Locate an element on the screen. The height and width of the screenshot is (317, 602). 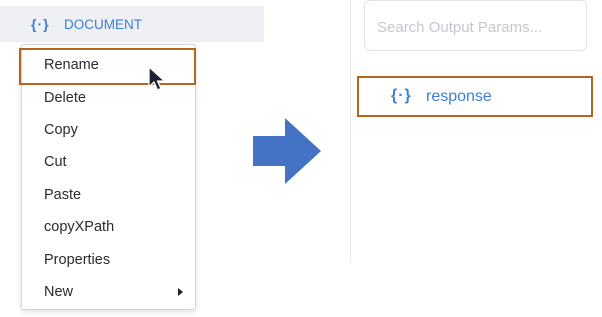
menu-item-delete: Delete is located at coordinates (109, 98).